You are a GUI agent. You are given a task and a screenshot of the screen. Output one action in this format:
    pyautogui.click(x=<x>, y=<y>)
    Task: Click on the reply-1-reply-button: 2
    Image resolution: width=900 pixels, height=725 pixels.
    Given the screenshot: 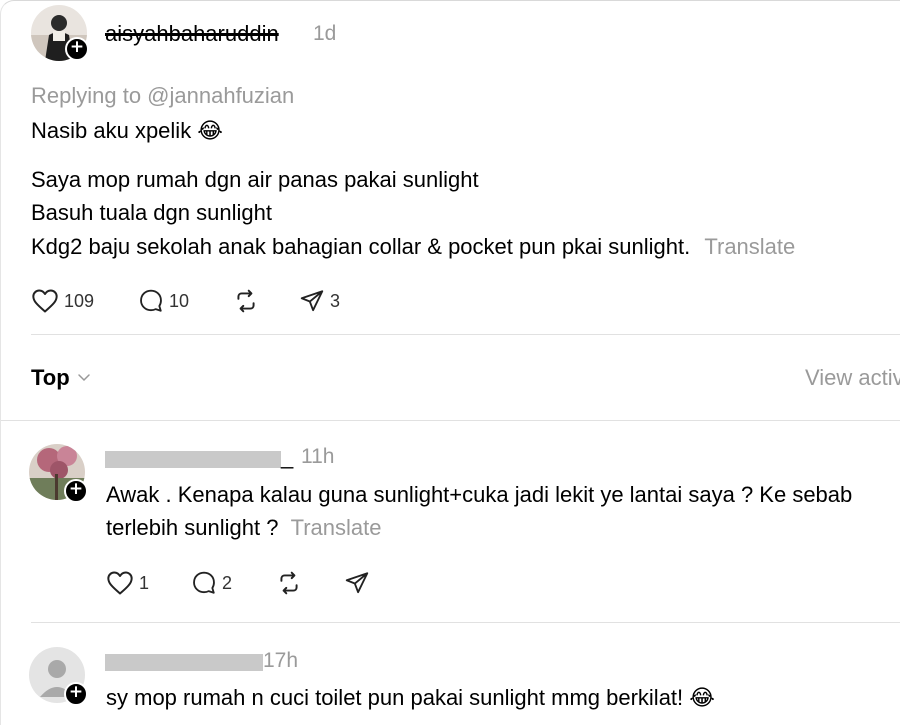 What is the action you would take?
    pyautogui.click(x=211, y=583)
    